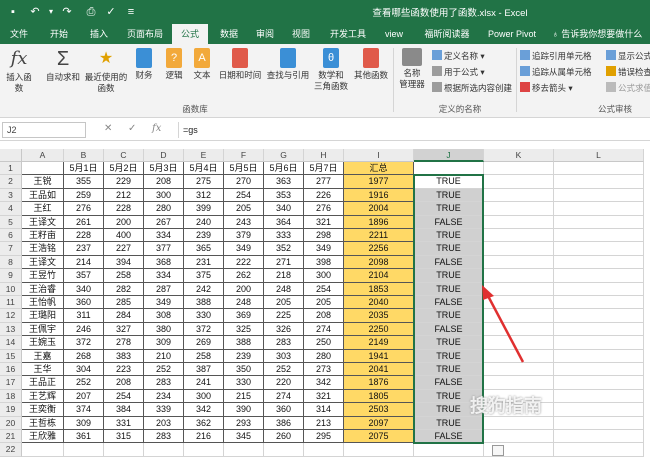 The width and height of the screenshot is (650, 473). What do you see at coordinates (164, 303) in the screenshot?
I see `value-cell: 349` at bounding box center [164, 303].